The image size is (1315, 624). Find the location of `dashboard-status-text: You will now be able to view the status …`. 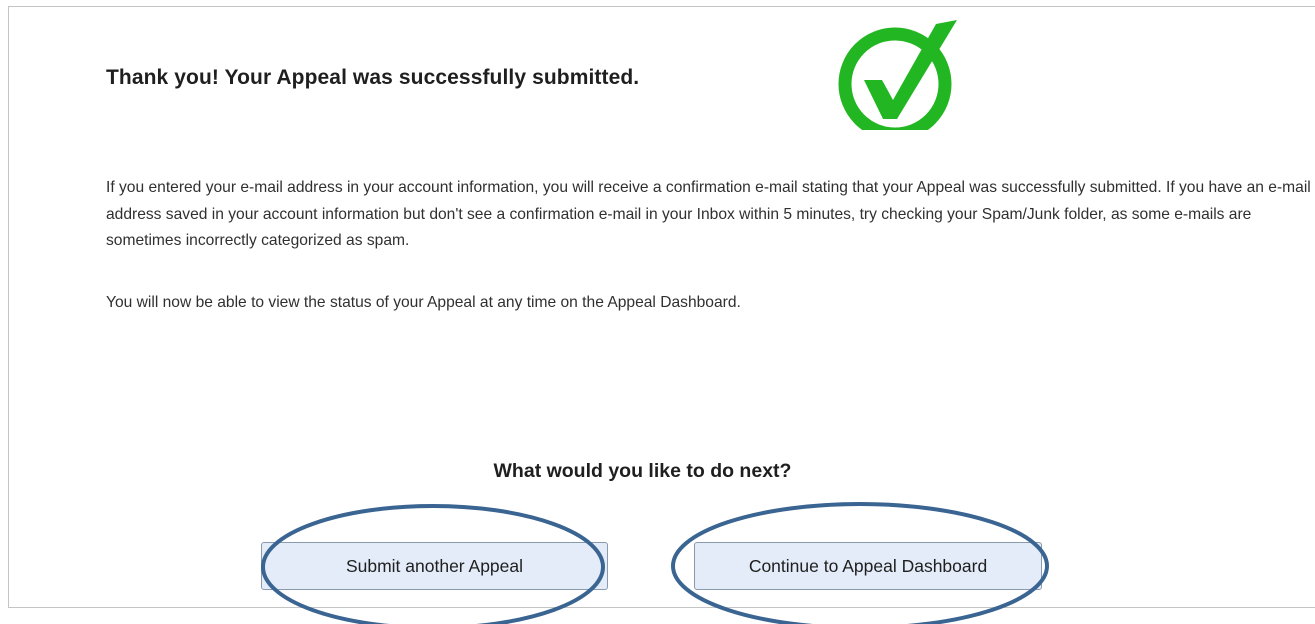

dashboard-status-text: You will now be able to view the status … is located at coordinates (423, 302).